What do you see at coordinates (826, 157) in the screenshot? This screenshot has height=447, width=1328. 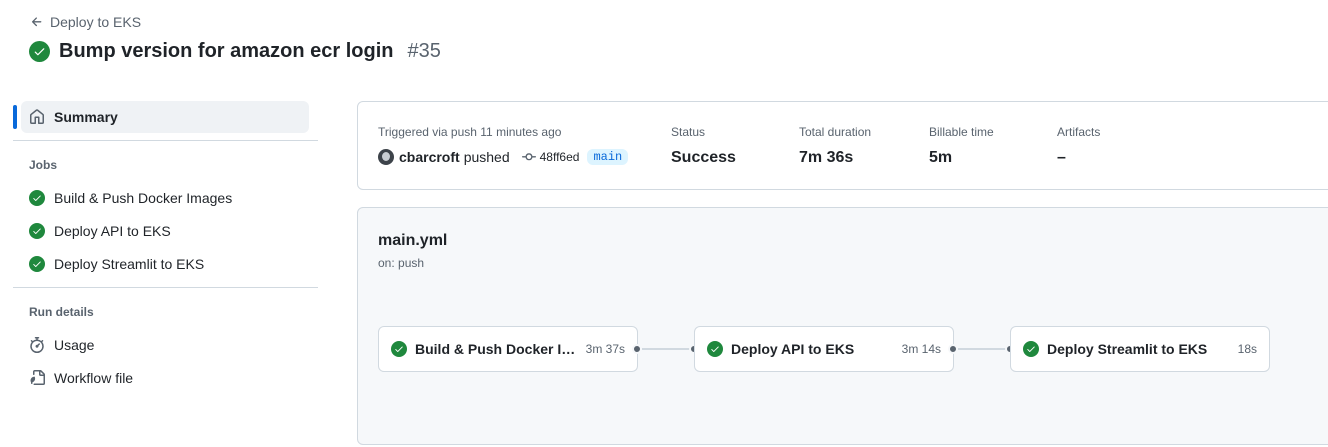 I see `duration-value: 7m 36s` at bounding box center [826, 157].